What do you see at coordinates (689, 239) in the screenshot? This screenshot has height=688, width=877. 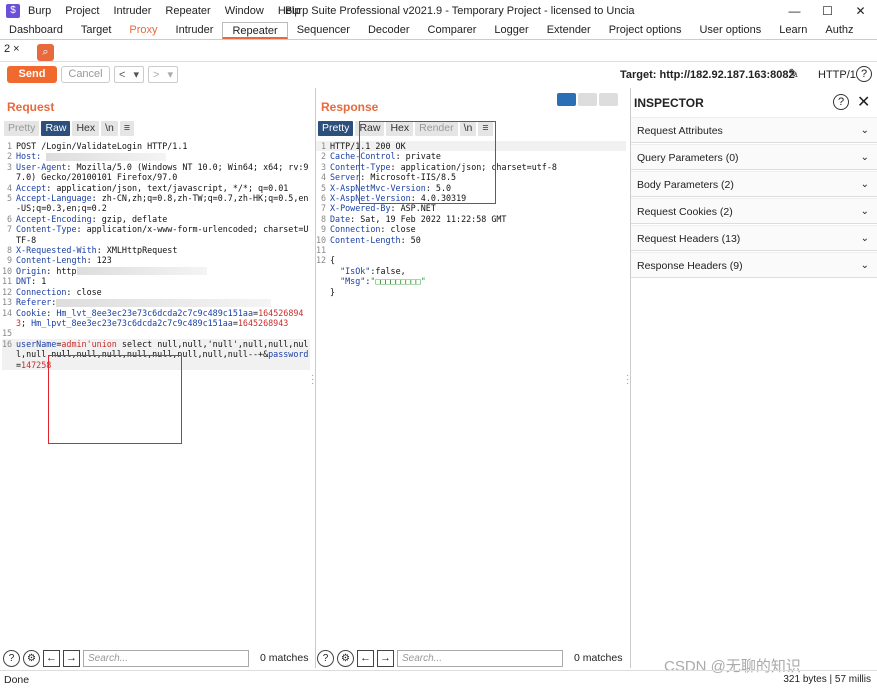 I see `section-label: Request Headers (13)` at bounding box center [689, 239].